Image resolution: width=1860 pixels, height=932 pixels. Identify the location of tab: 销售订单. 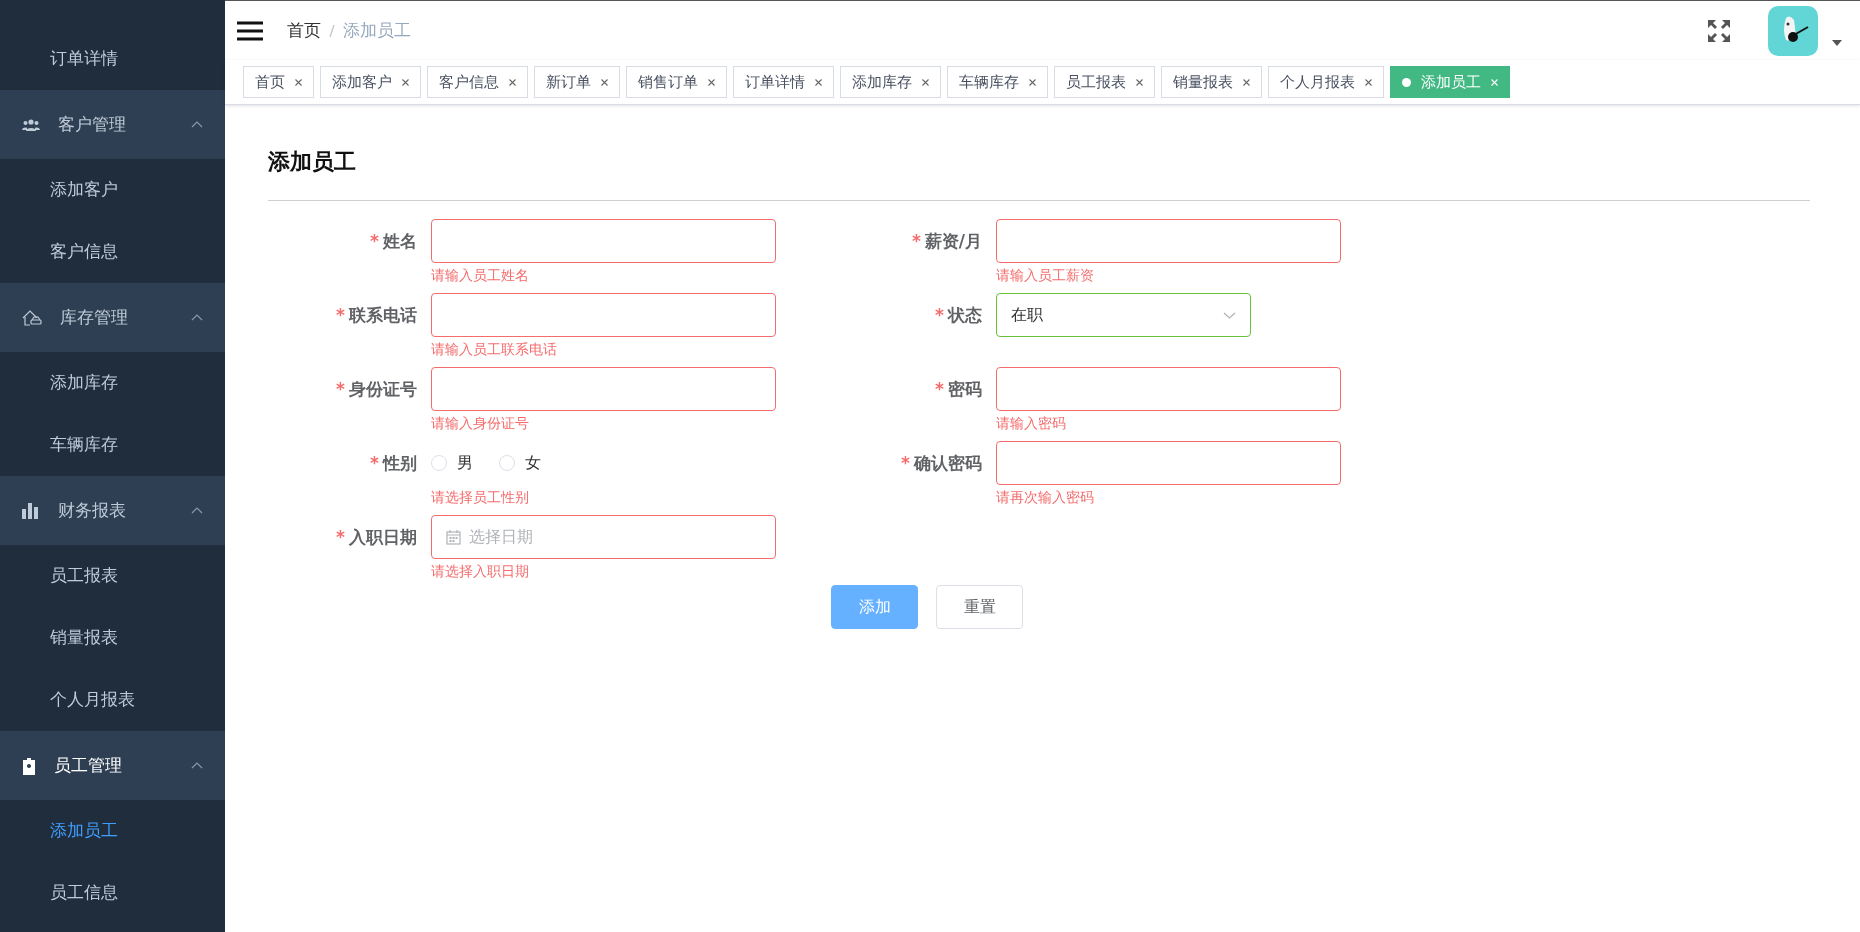
(676, 82).